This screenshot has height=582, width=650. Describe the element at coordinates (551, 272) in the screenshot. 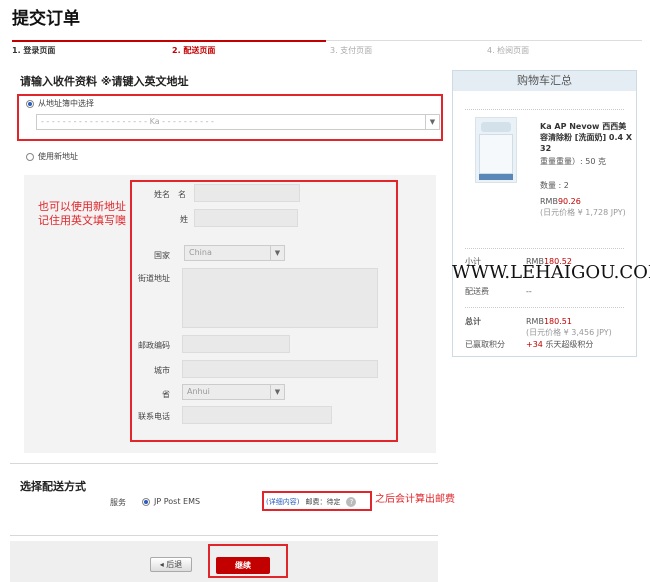

I see `watermark-text: WWW.LEHAIGOU.COM` at that location.